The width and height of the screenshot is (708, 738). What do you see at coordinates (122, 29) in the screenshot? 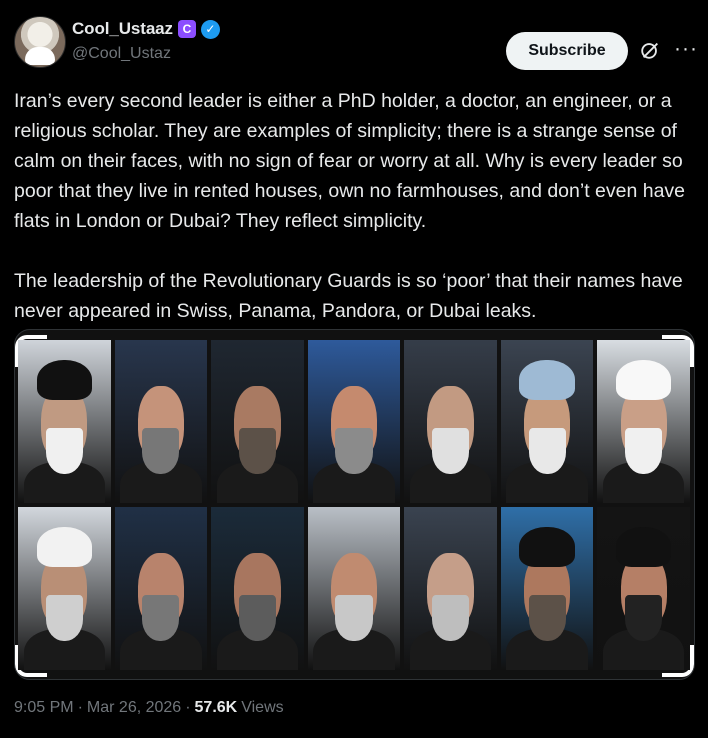
I see `author-display-name: Cool_Ustaaz` at bounding box center [122, 29].